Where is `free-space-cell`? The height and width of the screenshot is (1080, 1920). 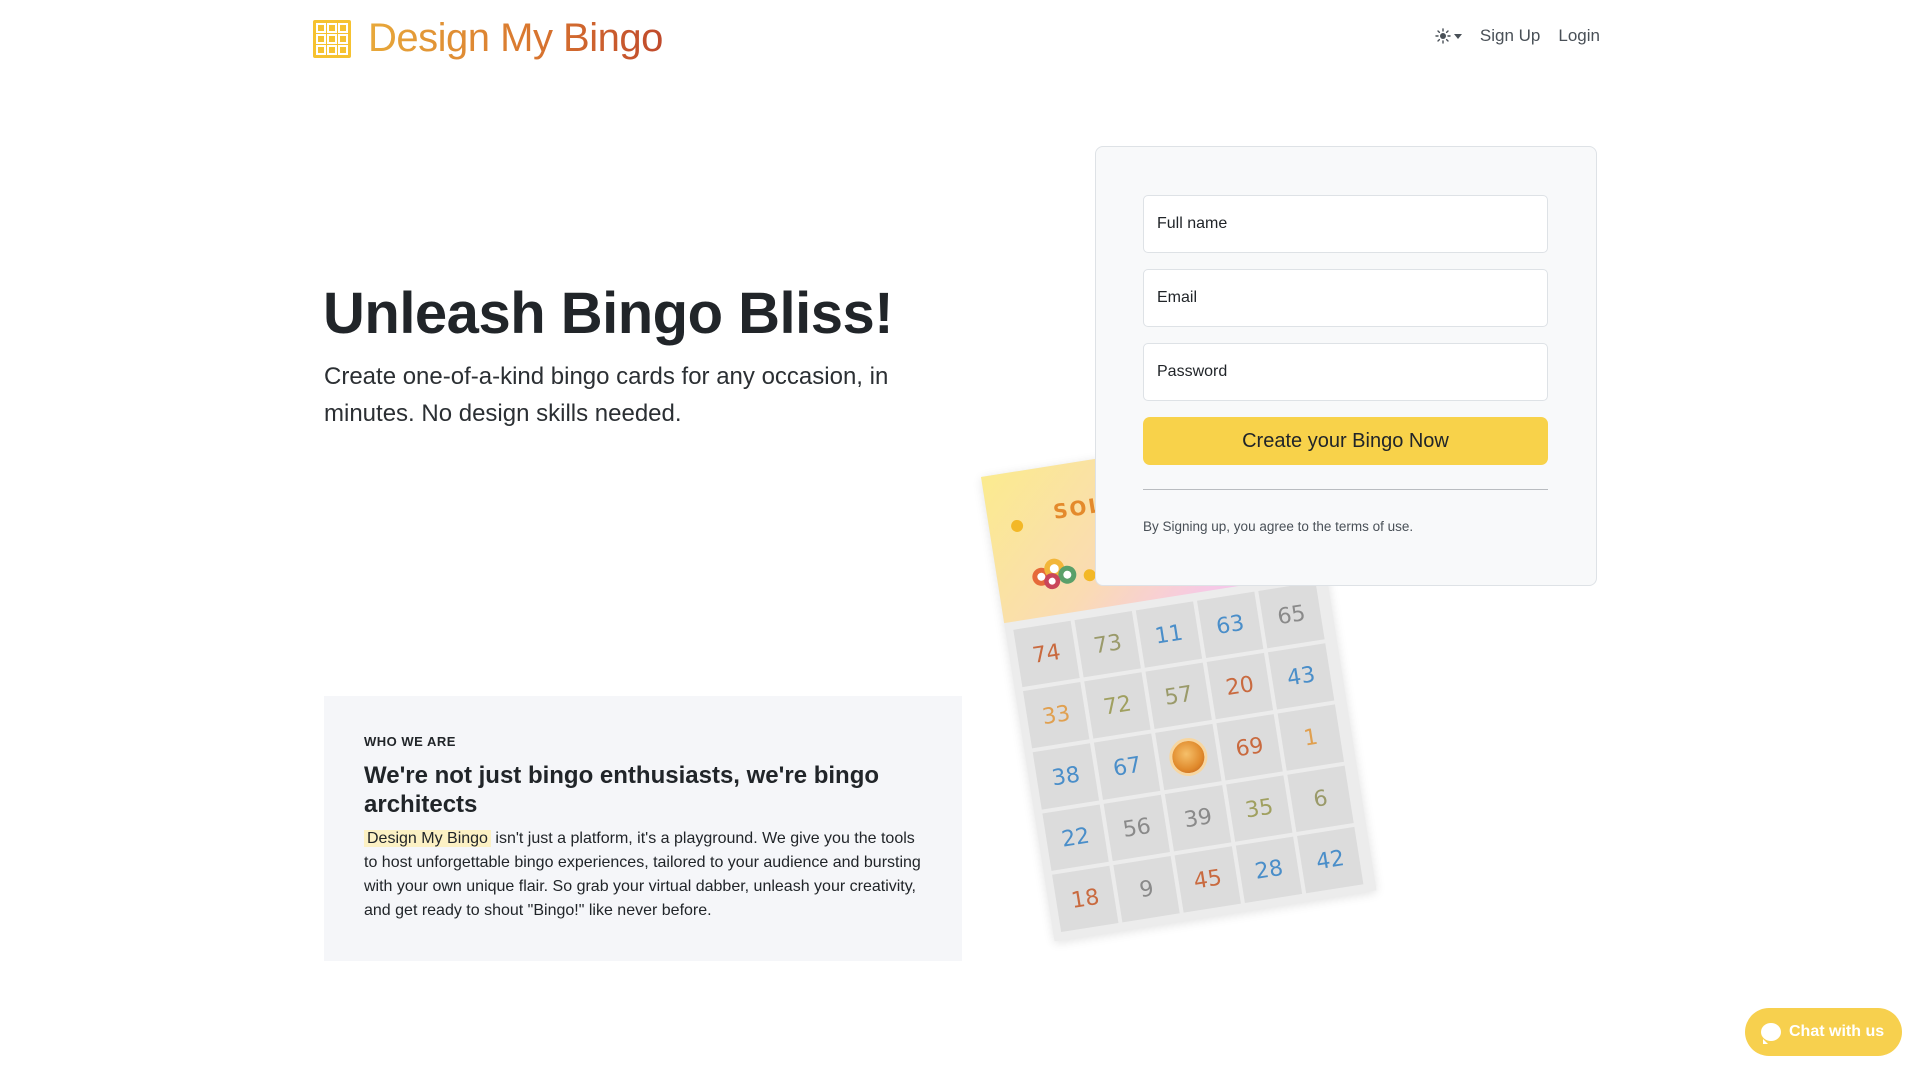
free-space-cell is located at coordinates (1188, 757).